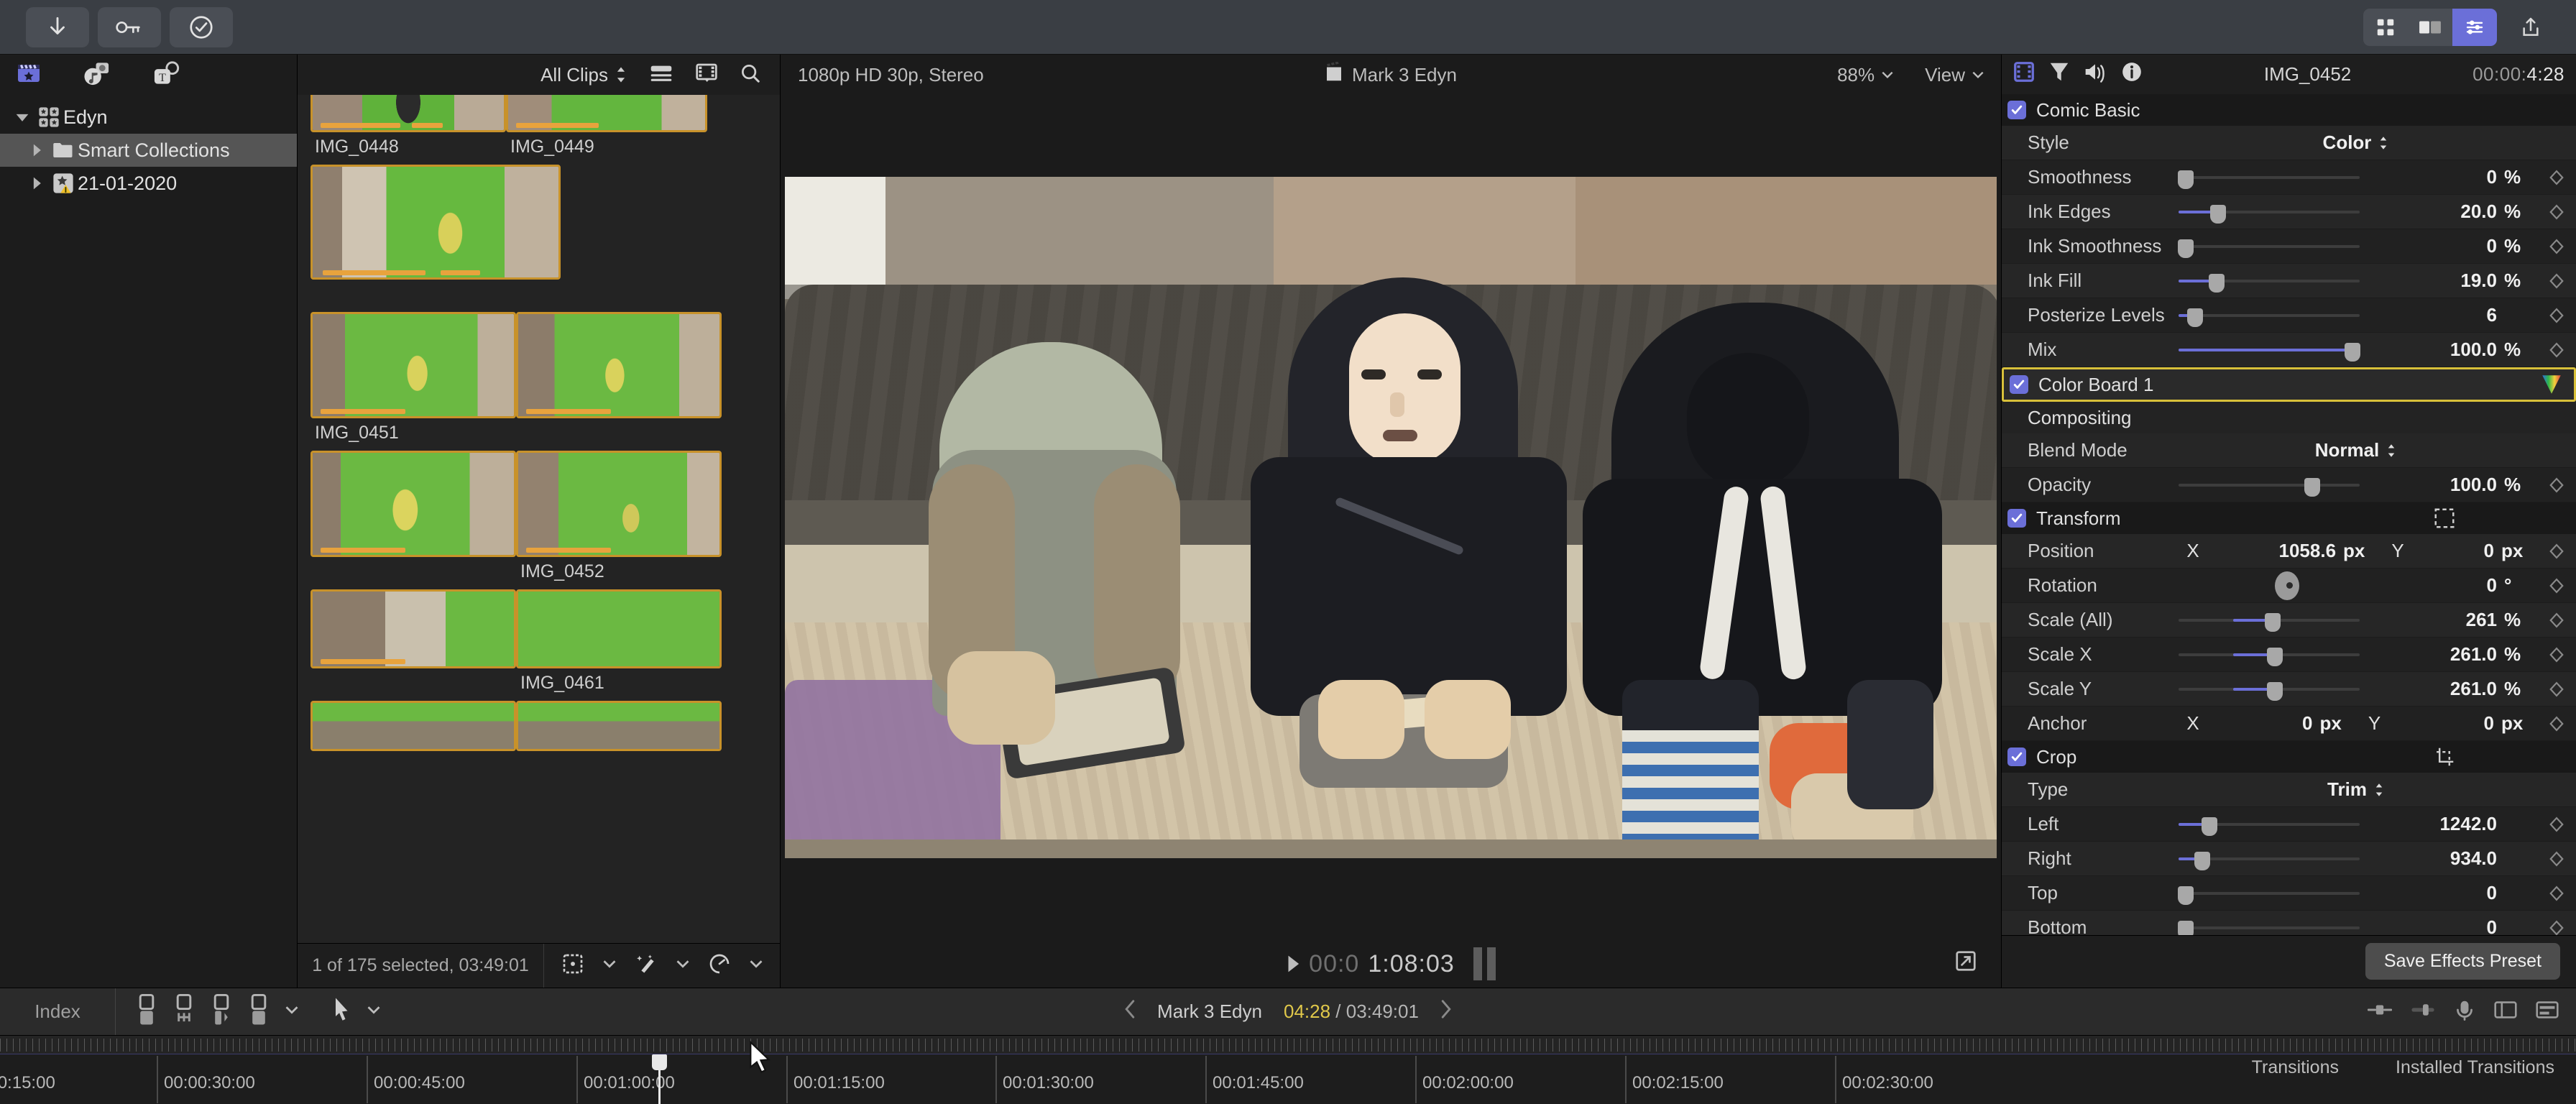 Image resolution: width=2576 pixels, height=1104 pixels. What do you see at coordinates (57, 1011) in the screenshot?
I see `timeline-index-button: Index` at bounding box center [57, 1011].